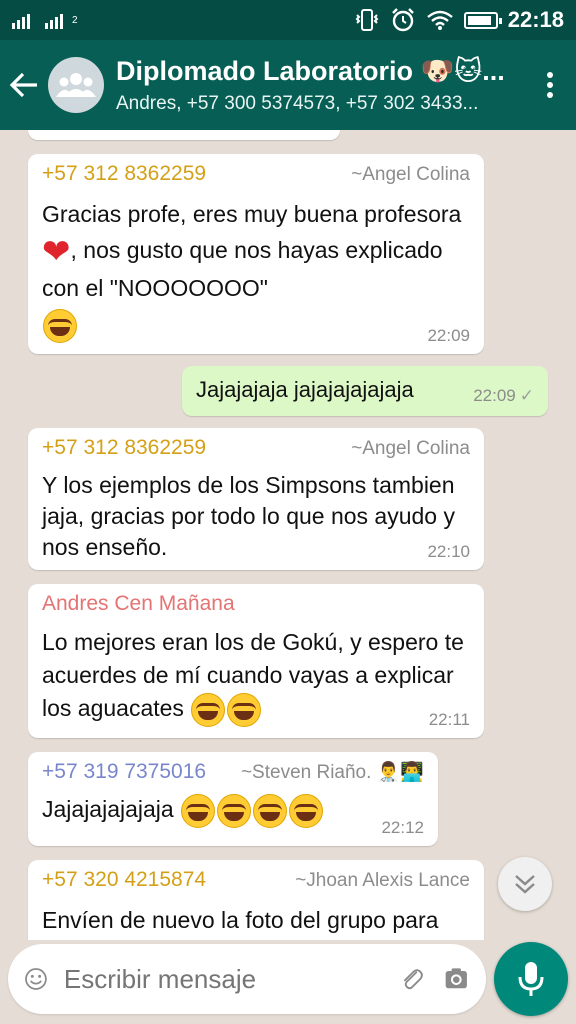  Describe the element at coordinates (21, 20) in the screenshot. I see `signal-1-icon` at that location.